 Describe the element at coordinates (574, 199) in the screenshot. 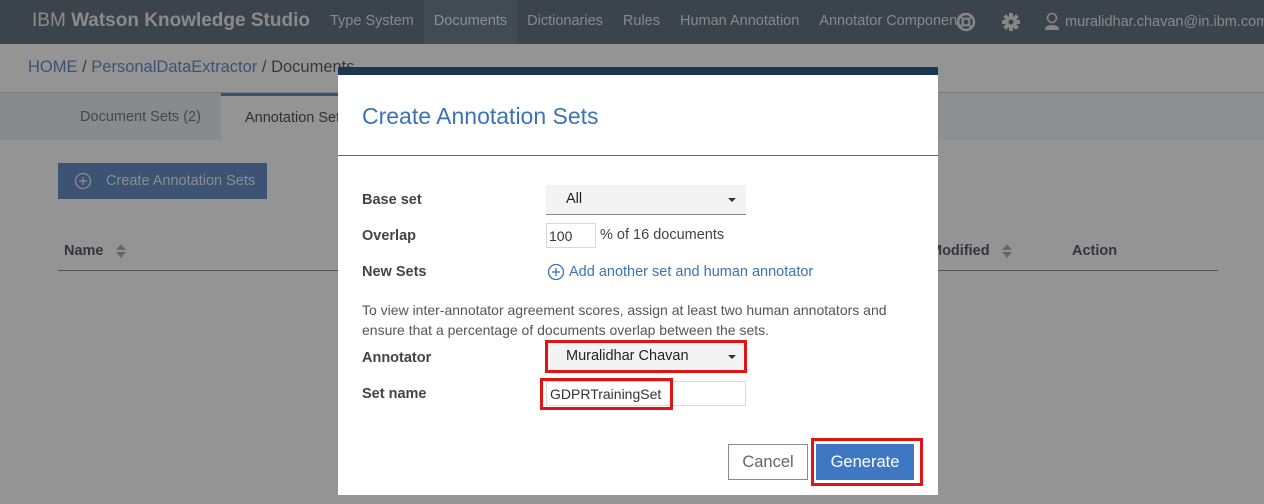

I see `base-set-value: All` at that location.